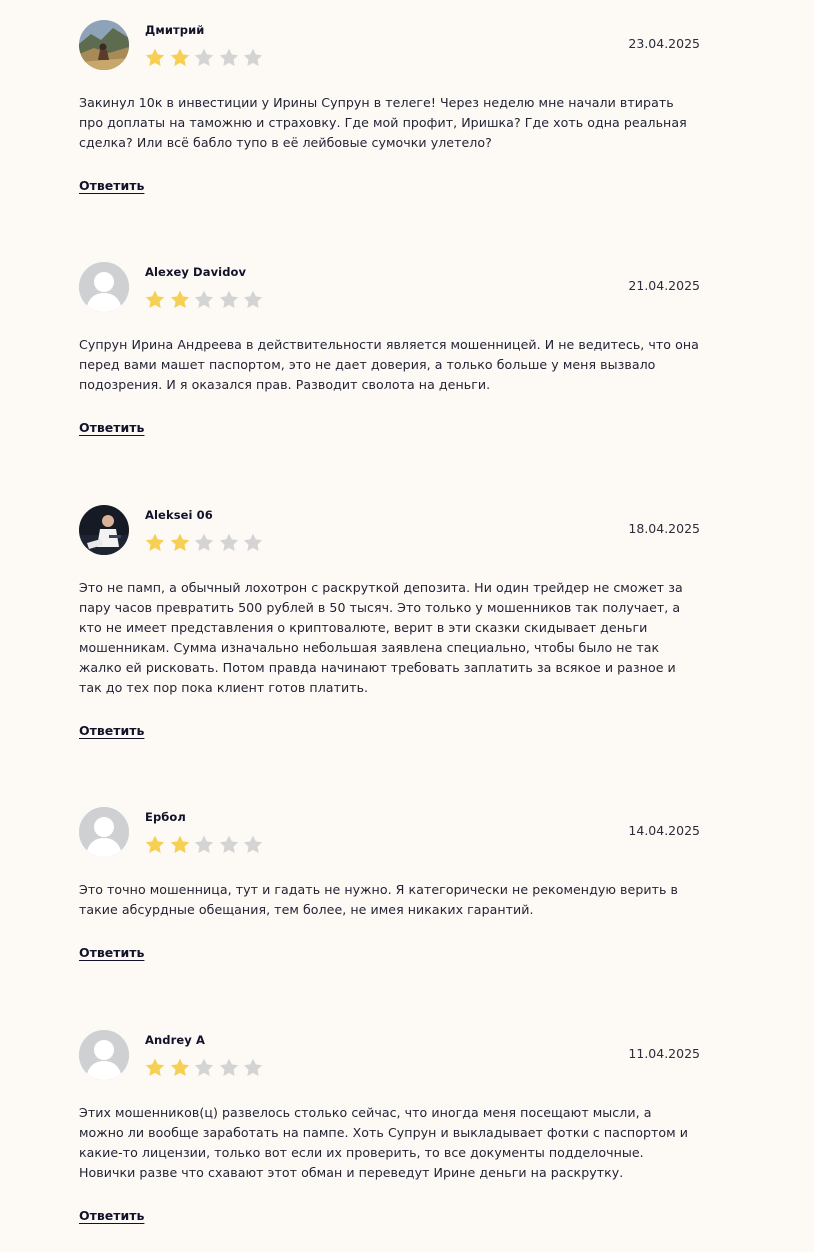 This screenshot has height=1252, width=814. What do you see at coordinates (389, 288) in the screenshot?
I see `review-header: Alexey Davidov 21.04.2025` at bounding box center [389, 288].